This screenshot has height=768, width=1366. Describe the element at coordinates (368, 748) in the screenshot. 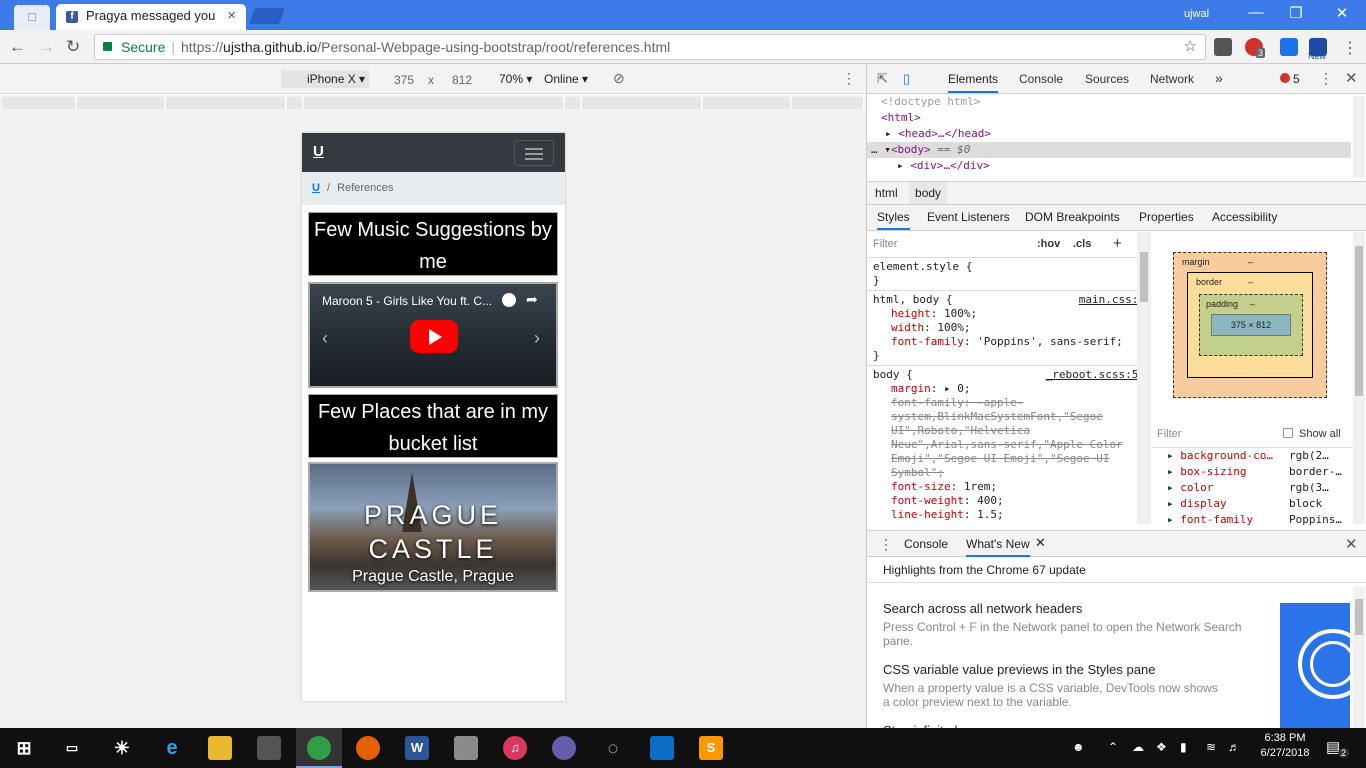

I see `firefox-icon` at that location.